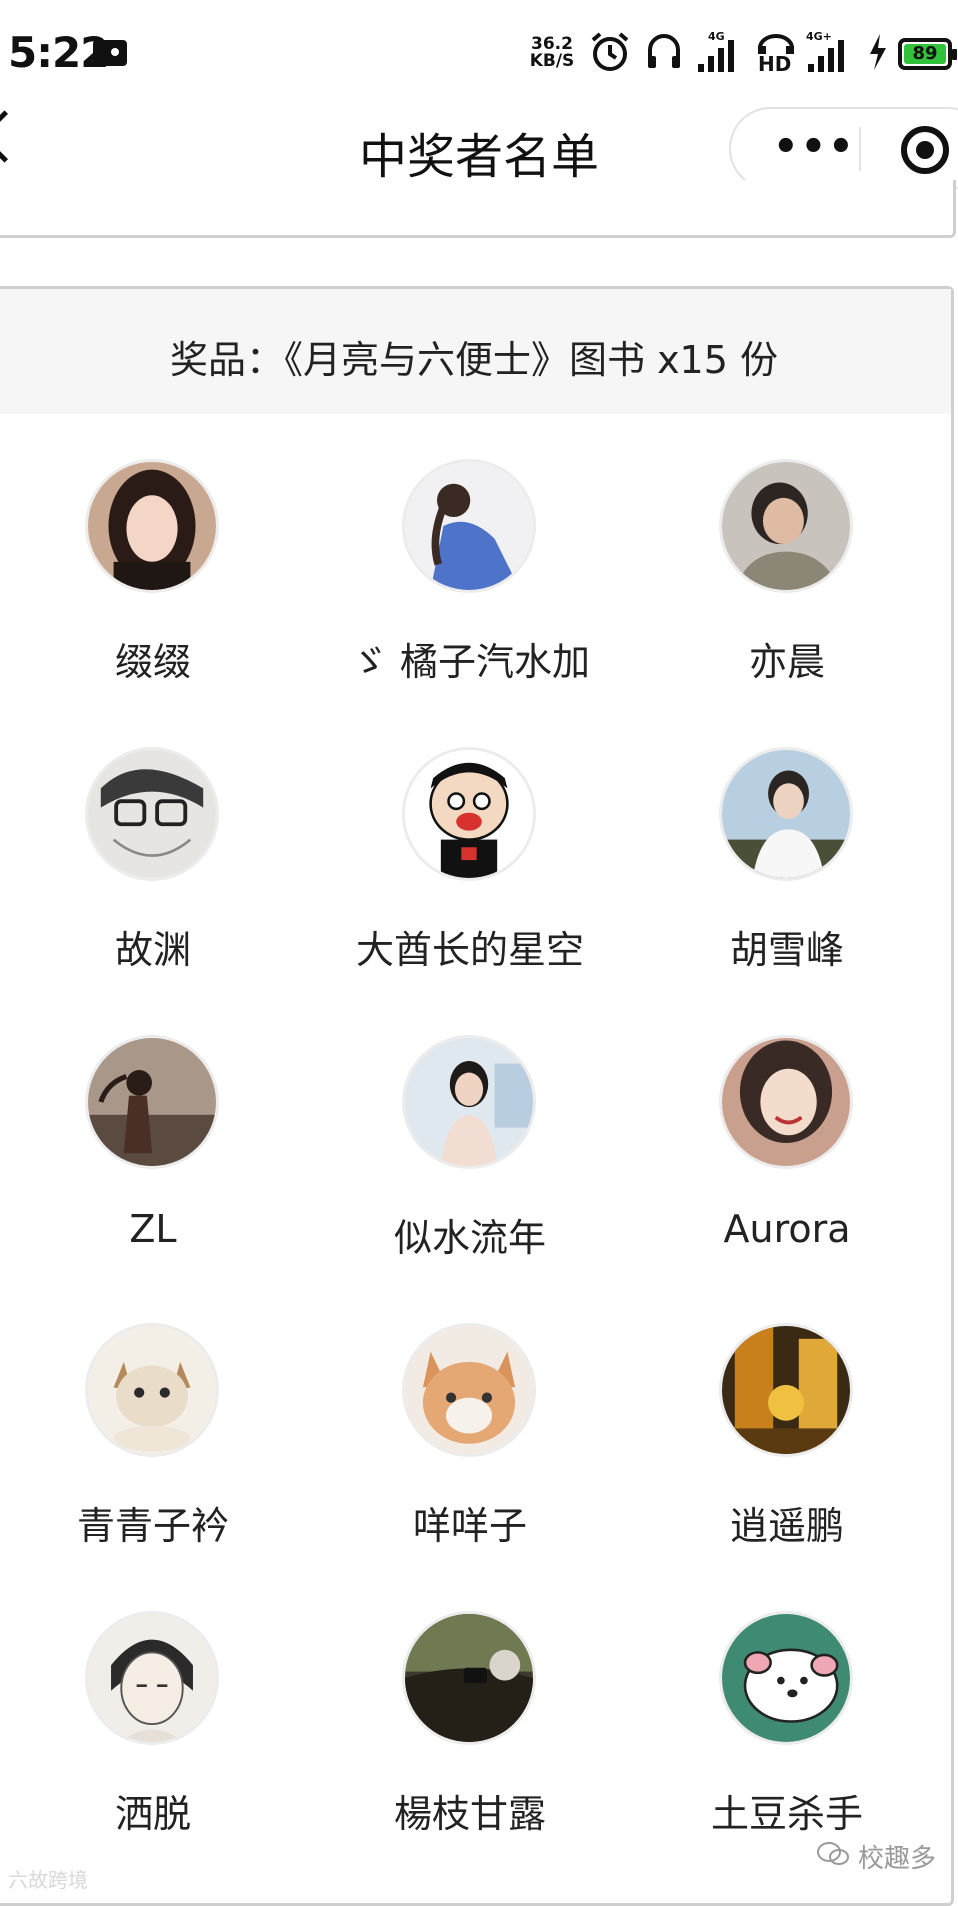 Image resolution: width=958 pixels, height=1906 pixels. I want to click on winner-name: 楊枝甘露, so click(469, 1814).